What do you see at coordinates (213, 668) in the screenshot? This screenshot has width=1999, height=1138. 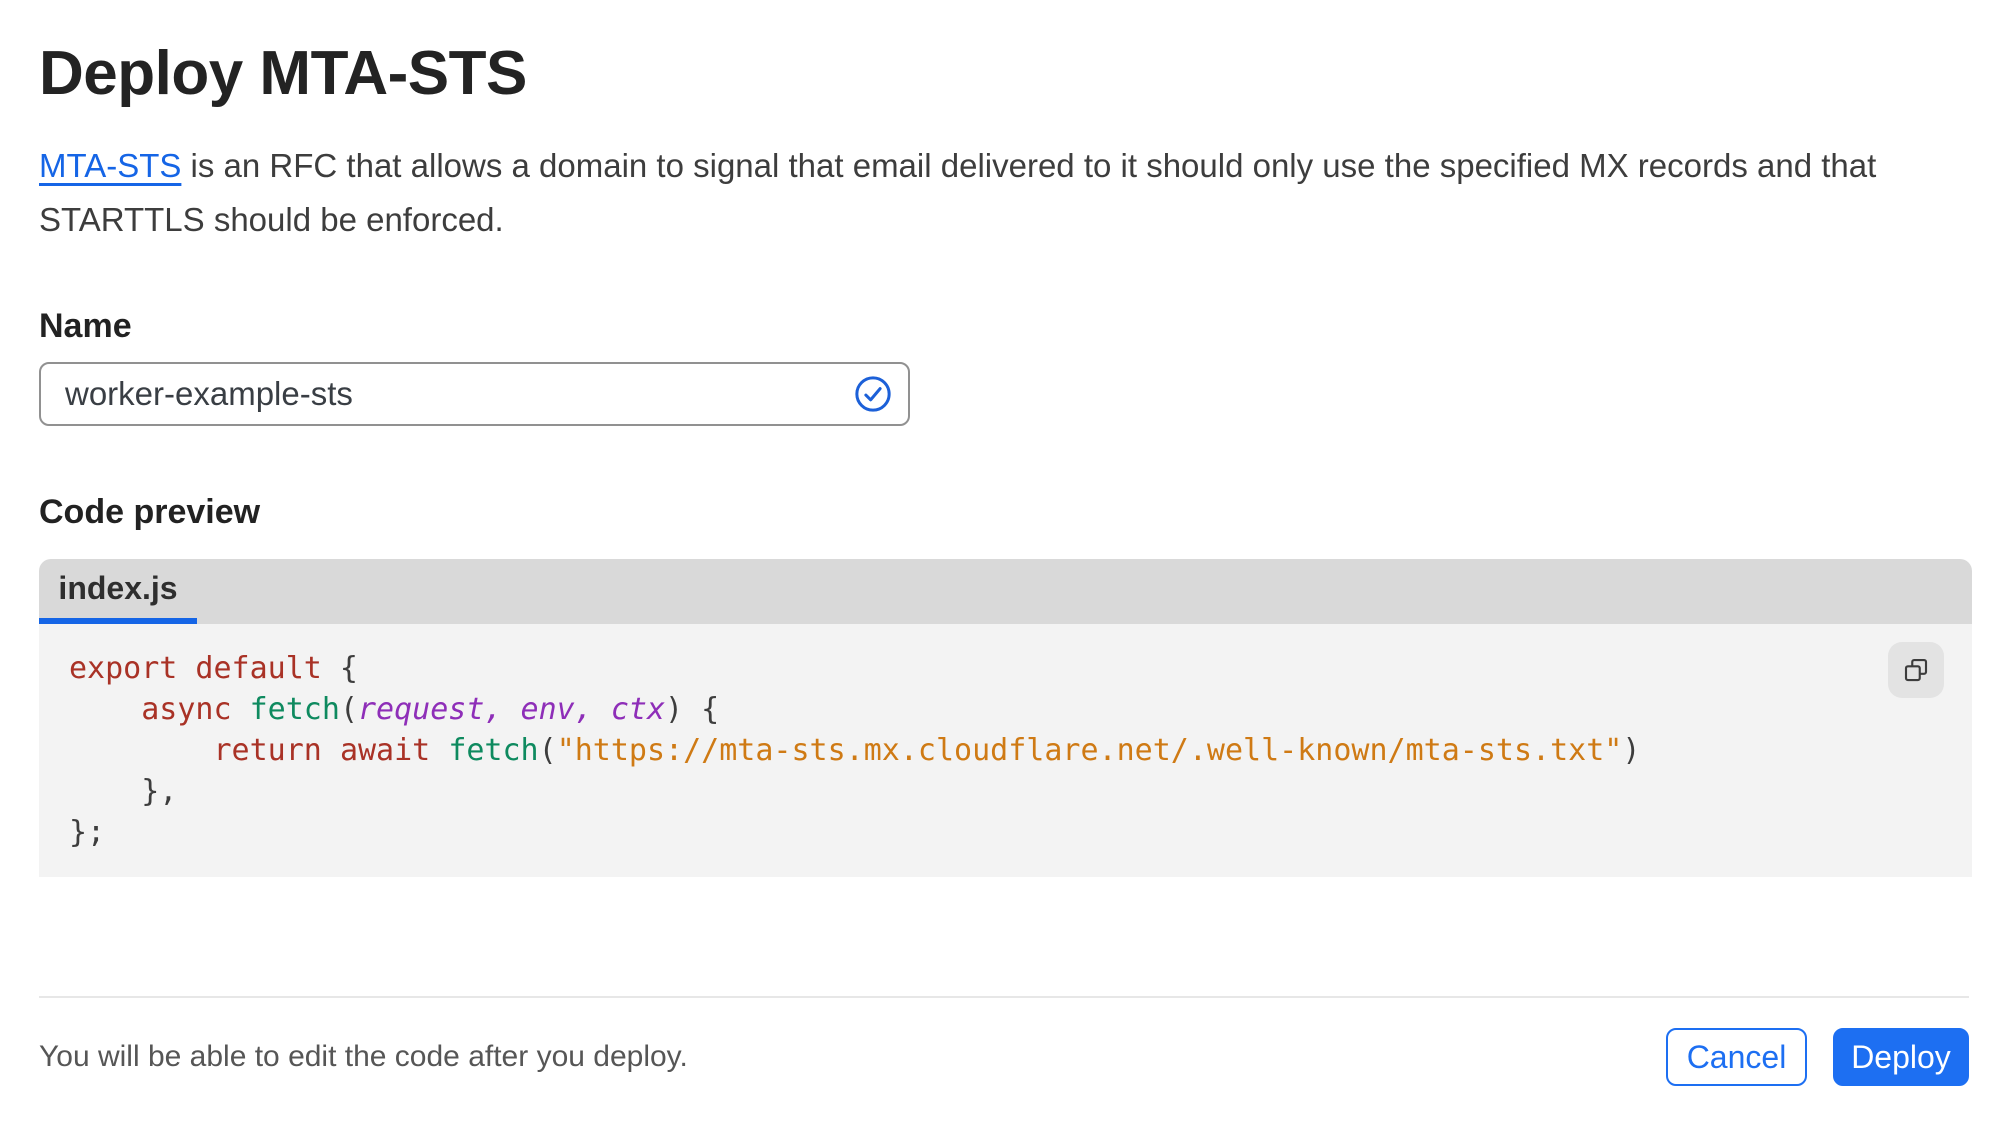 I see `code-line: export default {` at bounding box center [213, 668].